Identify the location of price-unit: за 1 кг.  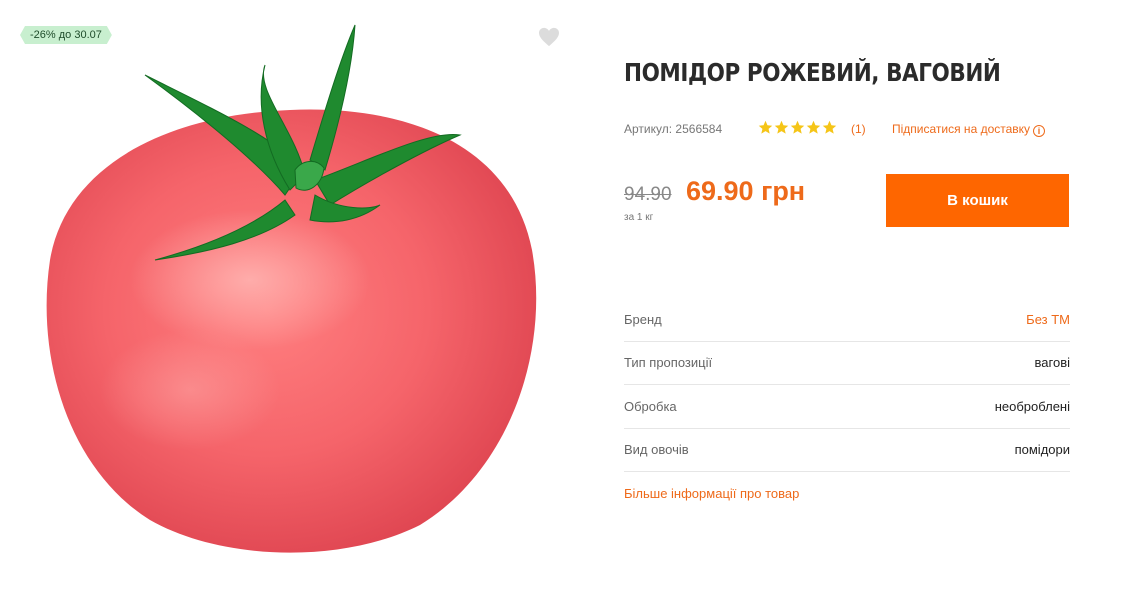
(639, 217).